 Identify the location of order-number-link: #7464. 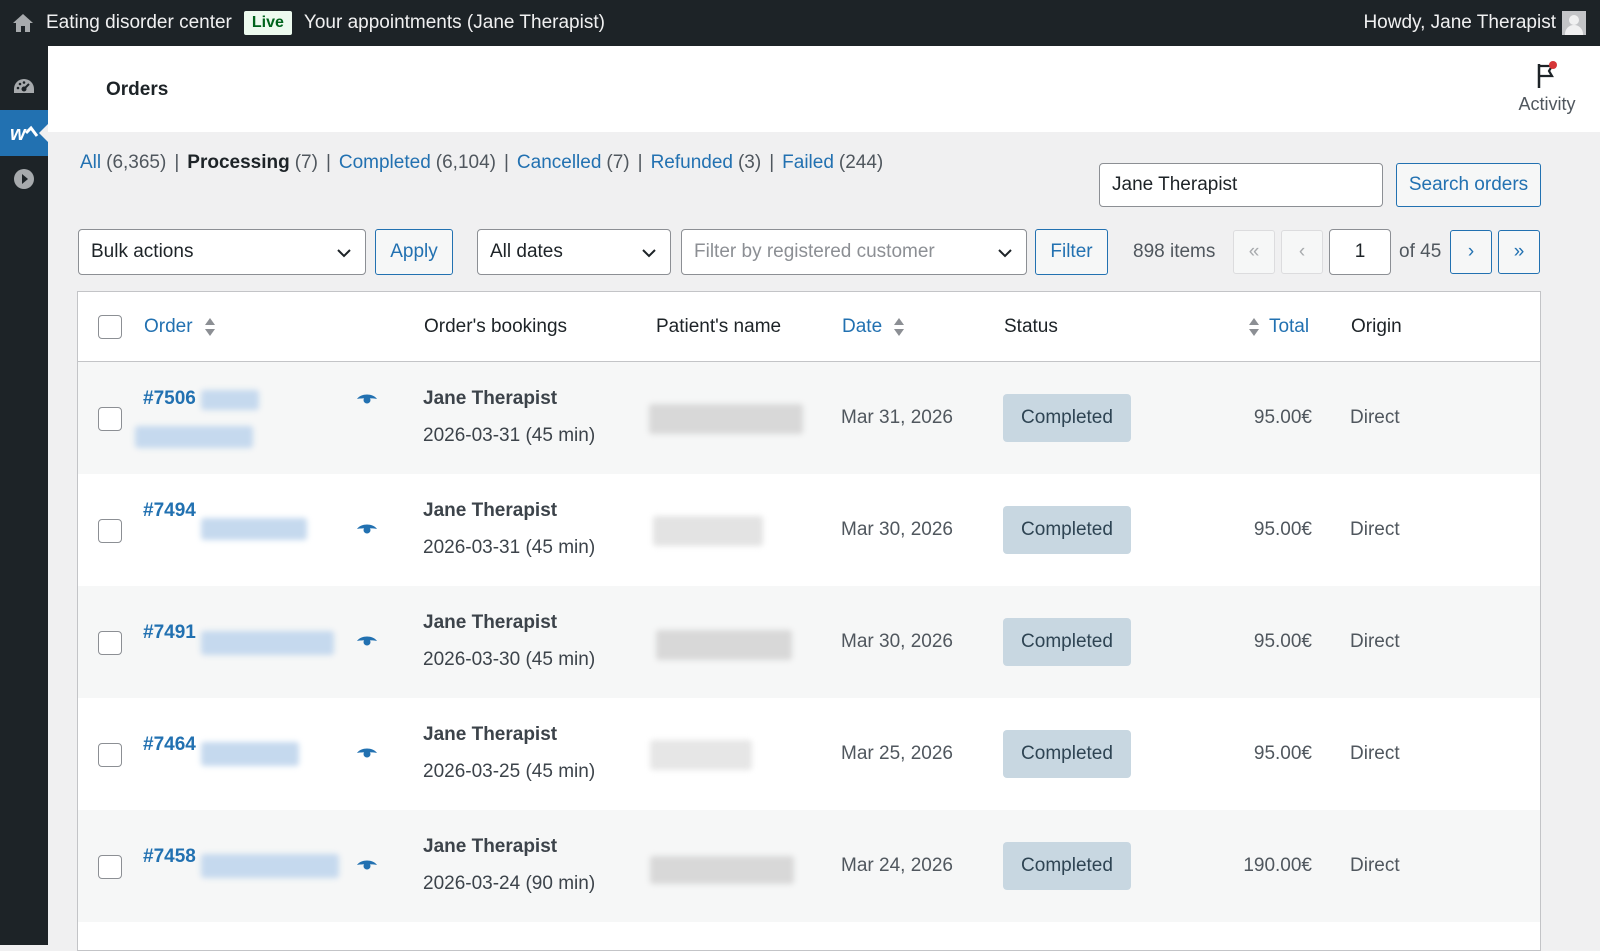
(169, 745).